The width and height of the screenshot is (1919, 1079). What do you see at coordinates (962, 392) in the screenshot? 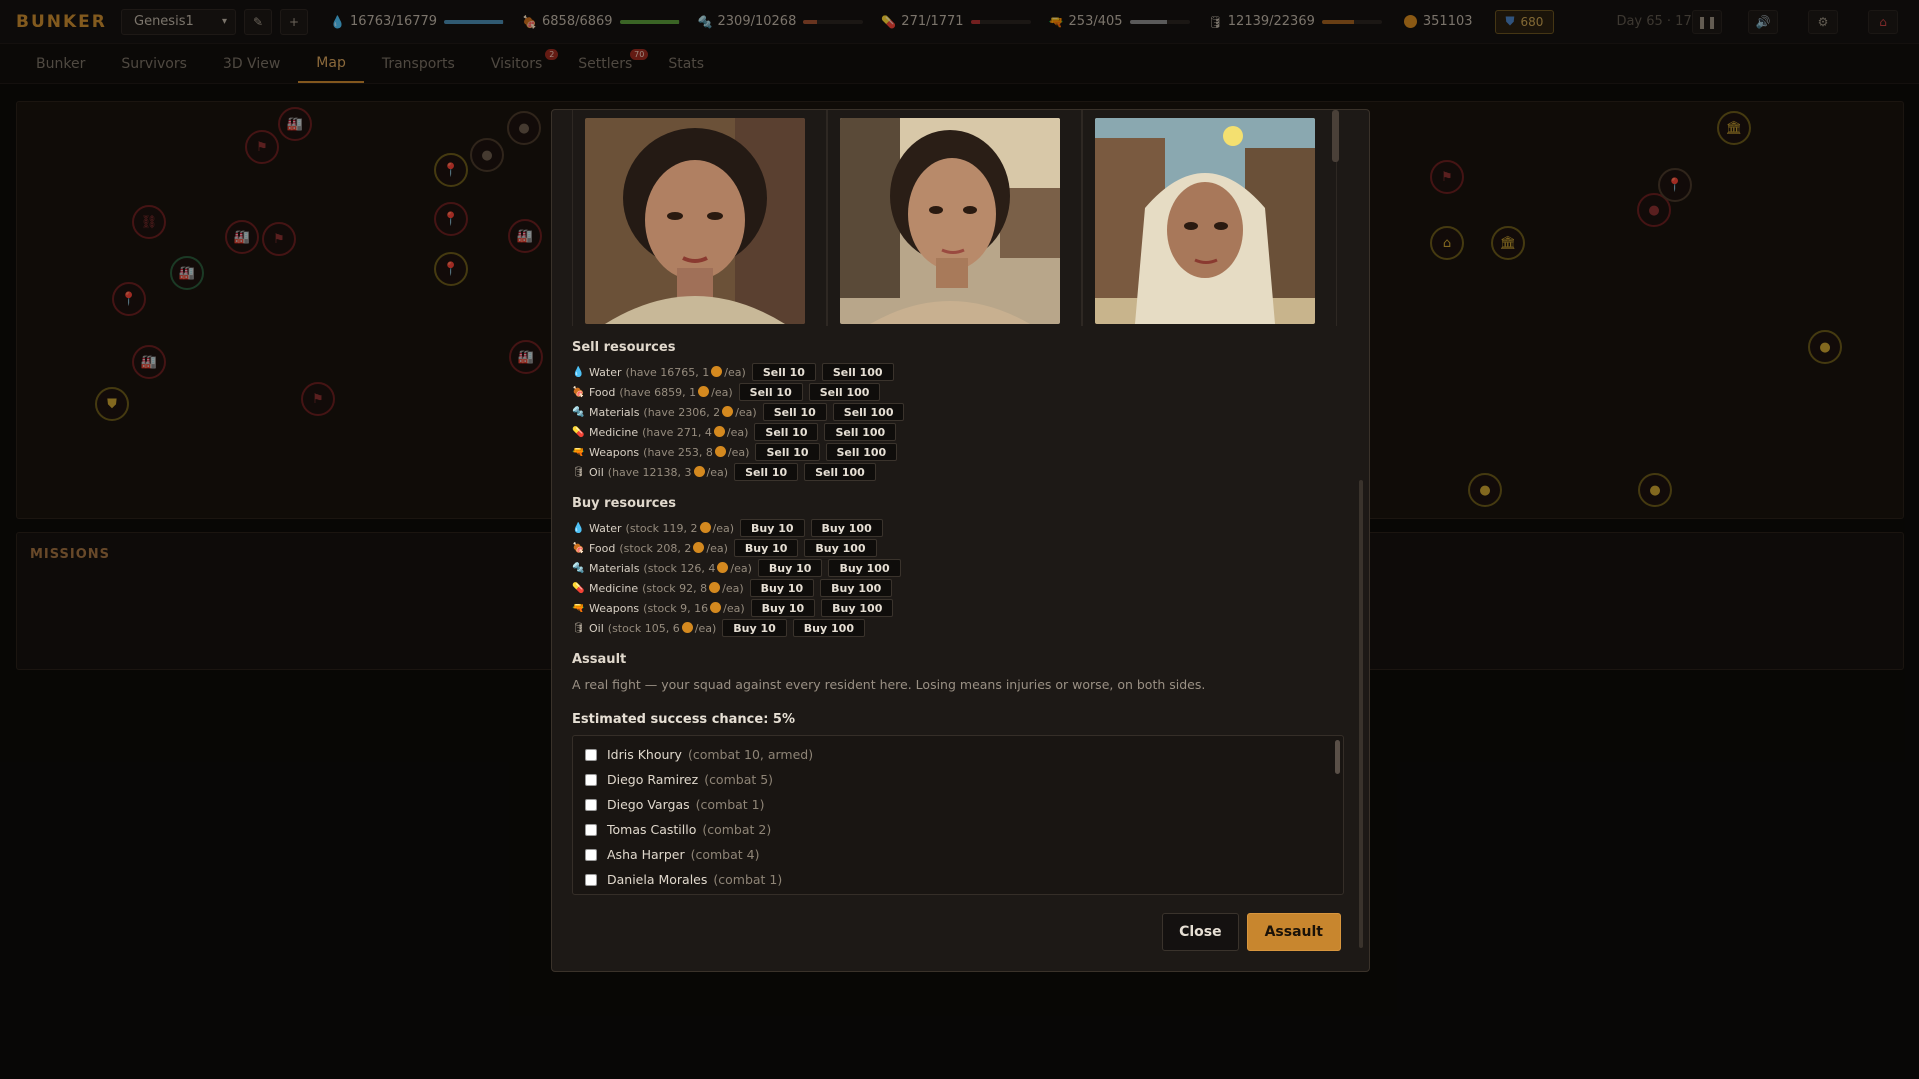
I see `sell-row: 🍖 Food (have 6859, 1/ea) Sell 10 Sell 100` at bounding box center [962, 392].